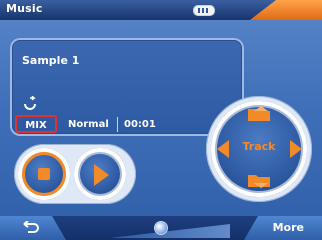  What do you see at coordinates (288, 227) in the screenshot?
I see `more-label: More` at bounding box center [288, 227].